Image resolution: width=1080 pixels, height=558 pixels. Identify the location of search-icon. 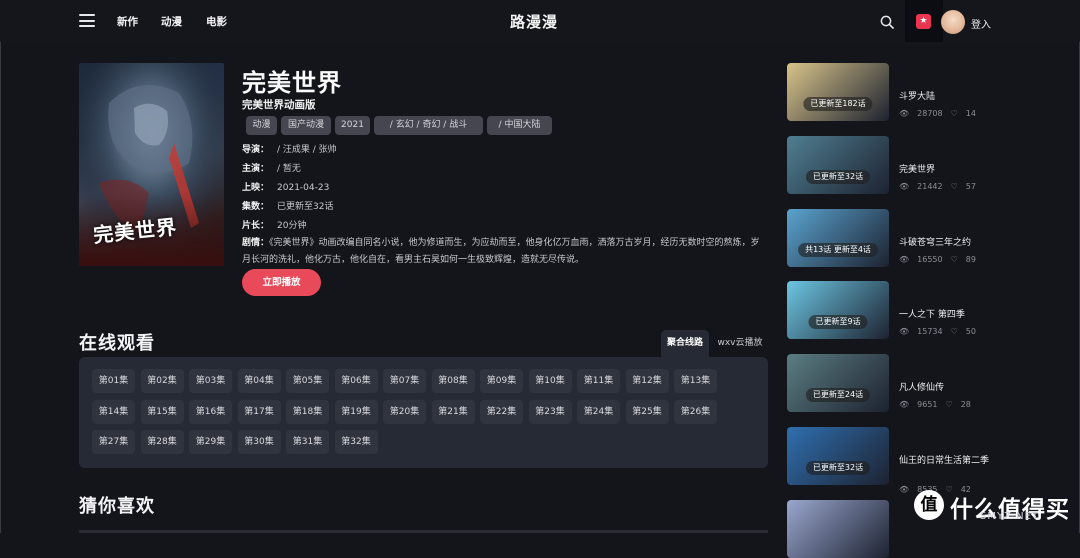
(887, 22).